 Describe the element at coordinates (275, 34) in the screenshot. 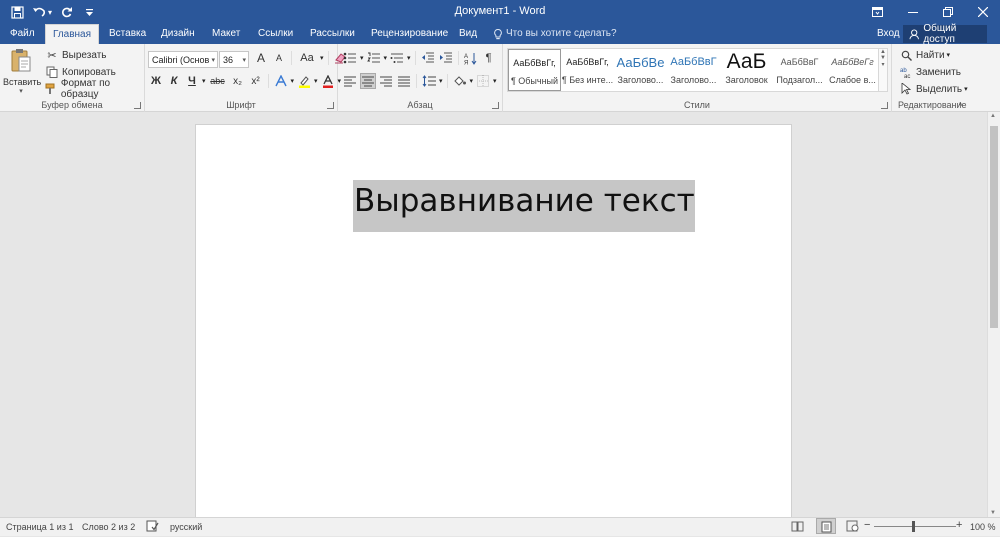

I see `tab-references: Ссылки` at that location.